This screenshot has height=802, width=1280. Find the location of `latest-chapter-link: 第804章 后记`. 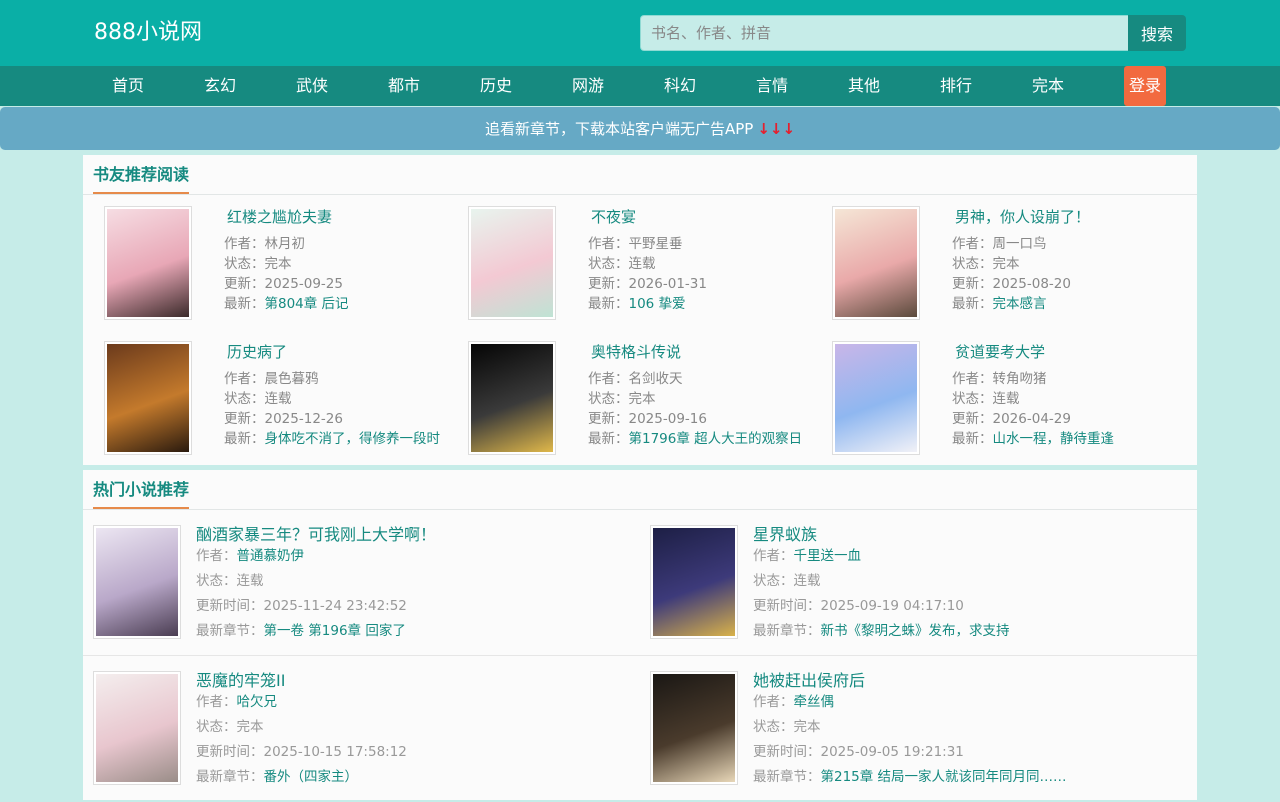

latest-chapter-link: 第804章 后记 is located at coordinates (307, 304).